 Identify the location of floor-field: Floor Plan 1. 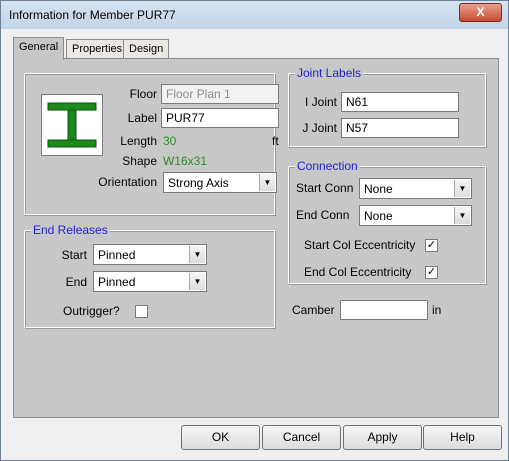
(220, 94).